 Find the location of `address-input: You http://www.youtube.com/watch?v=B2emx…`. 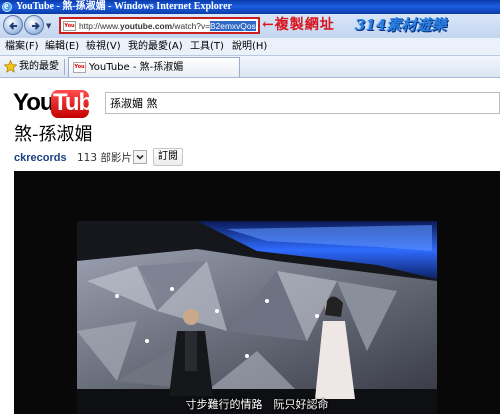

address-input: You http://www.youtube.com/watch?v=B2emx… is located at coordinates (159, 25).